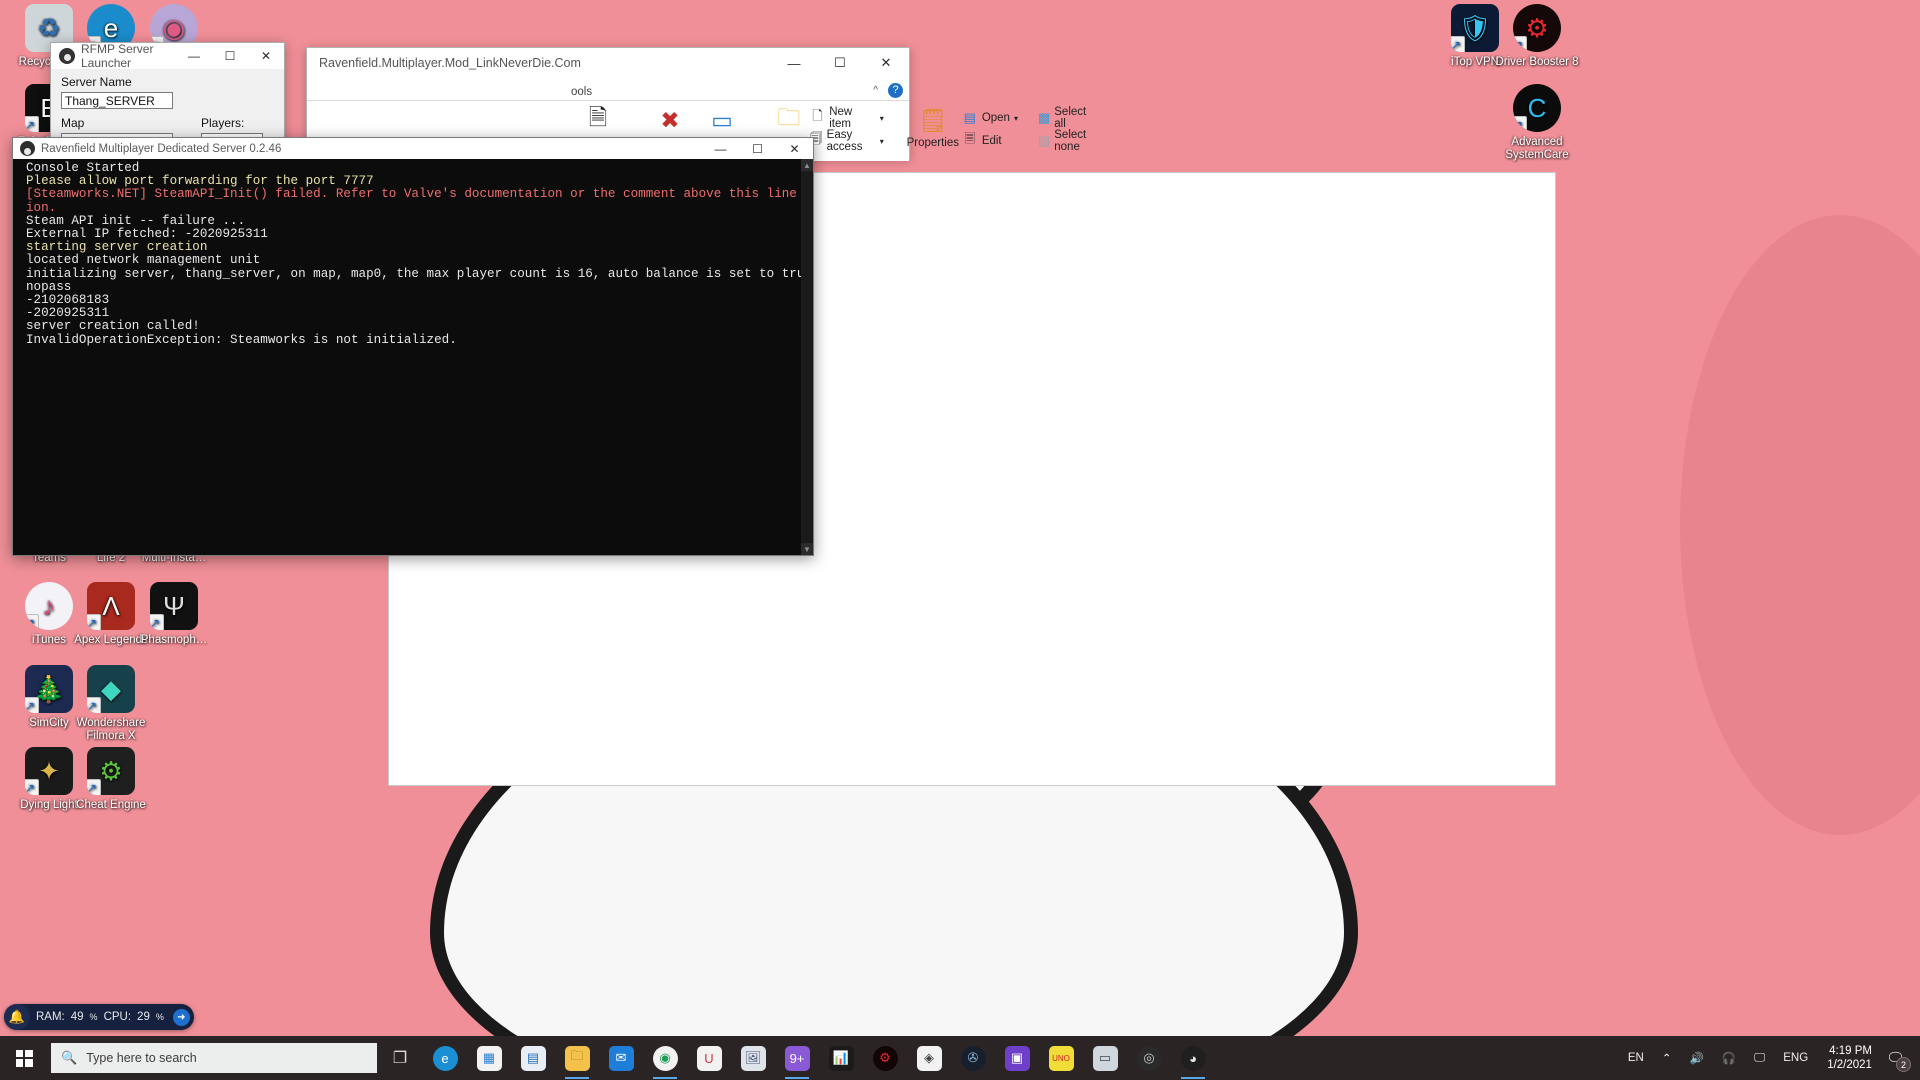 The image size is (1920, 1080). I want to click on taskbar-user-circle: ◎, so click(1149, 1058).